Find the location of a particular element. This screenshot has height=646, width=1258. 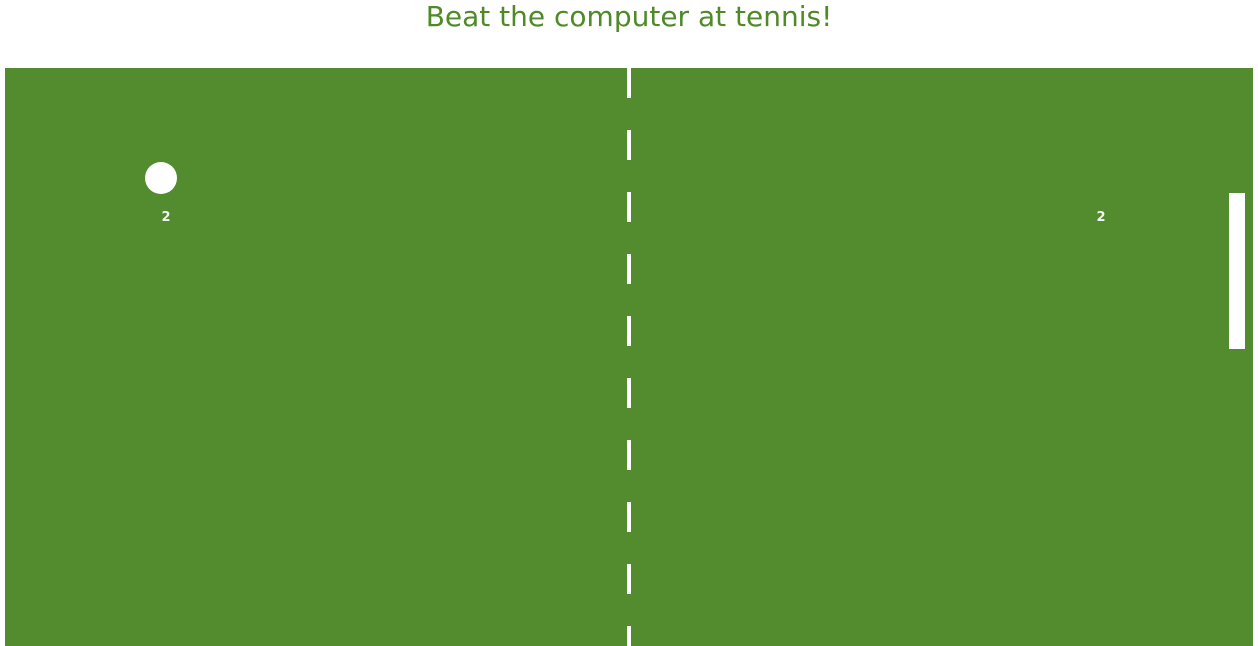

computer-score: 2 is located at coordinates (1101, 217).